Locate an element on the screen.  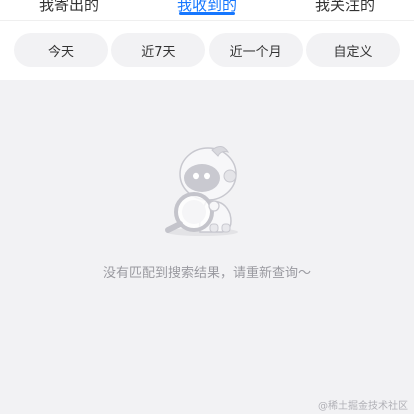
watermark-label: @稀土掘金技术社区 is located at coordinates (363, 406).